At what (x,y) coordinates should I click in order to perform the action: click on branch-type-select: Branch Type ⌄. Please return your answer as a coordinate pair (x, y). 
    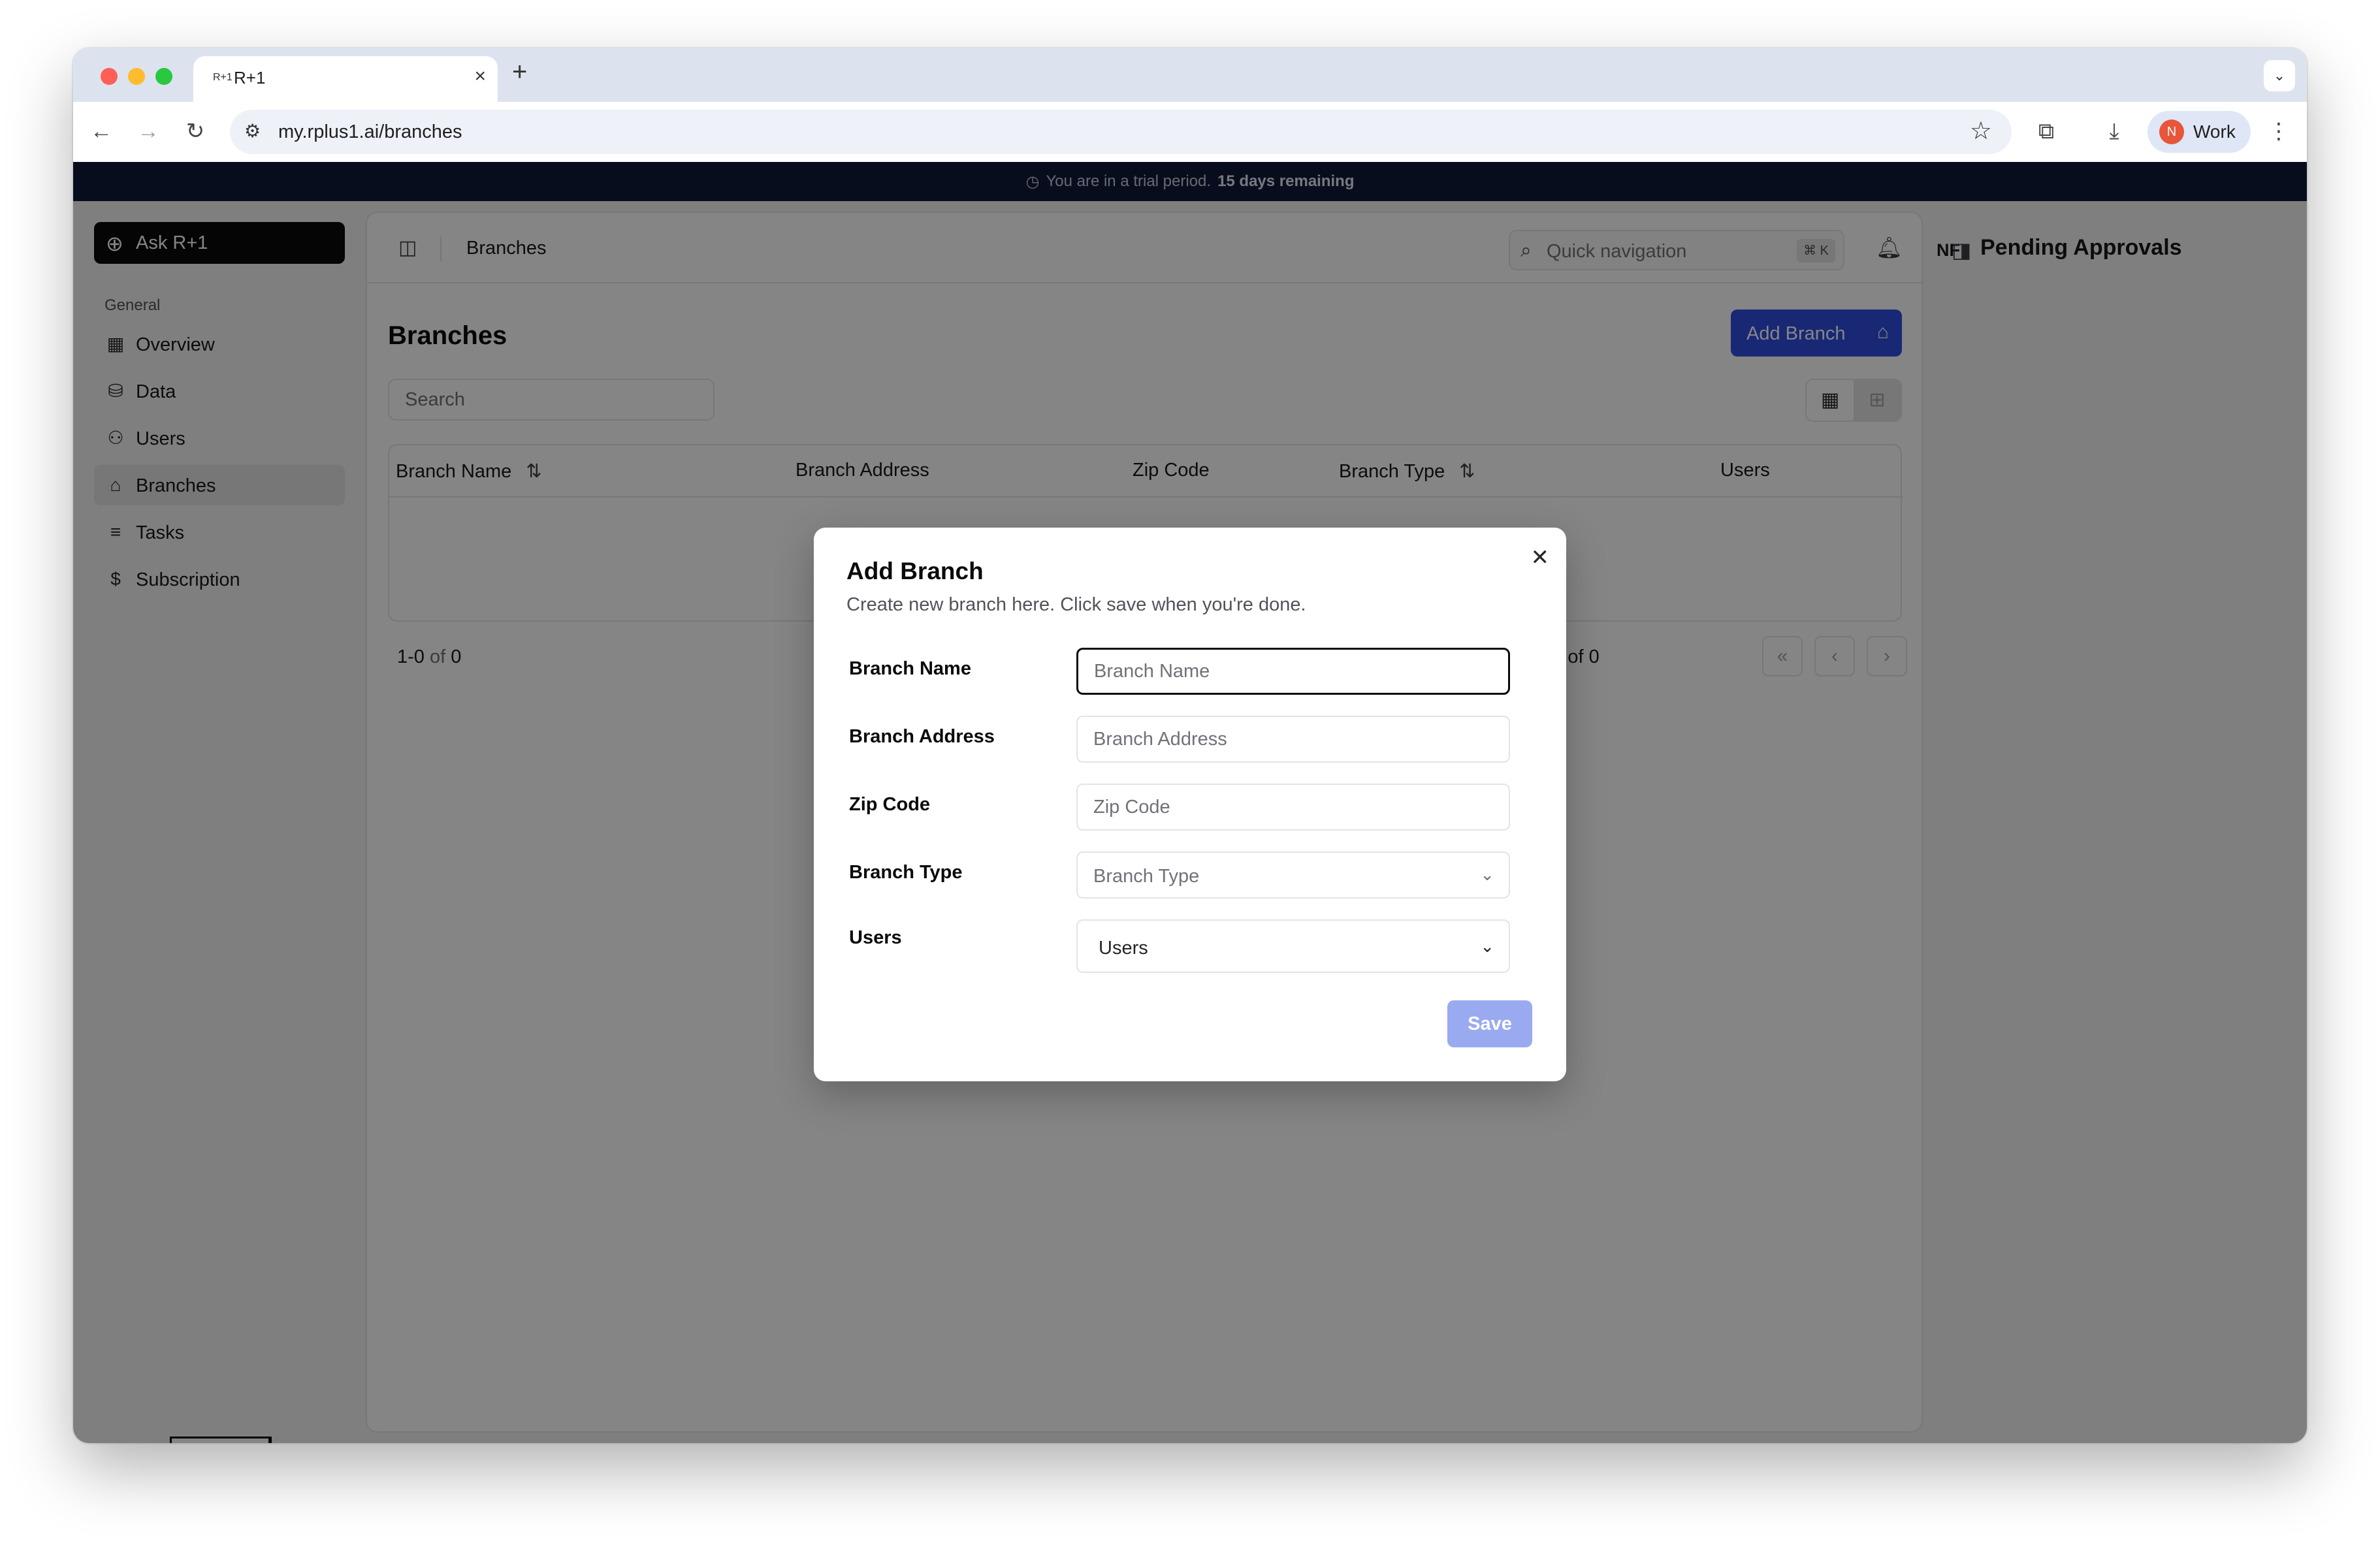
    Looking at the image, I should click on (1293, 874).